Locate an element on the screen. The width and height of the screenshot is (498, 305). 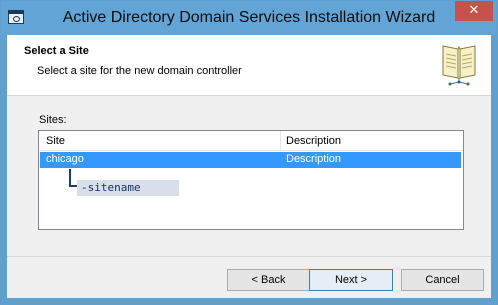
table-row: chicago Description is located at coordinates (250, 160).